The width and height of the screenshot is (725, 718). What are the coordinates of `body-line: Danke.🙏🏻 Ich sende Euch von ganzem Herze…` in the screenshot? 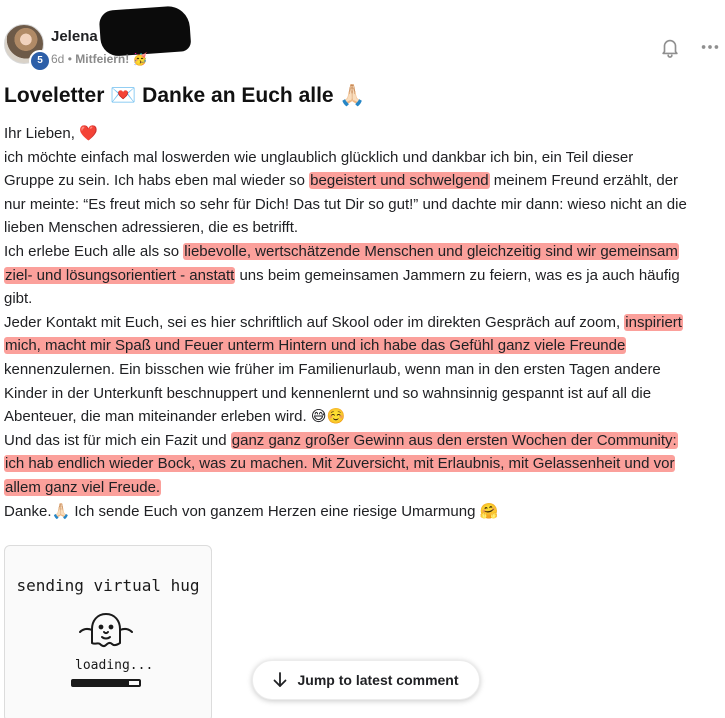 It's located at (364, 512).